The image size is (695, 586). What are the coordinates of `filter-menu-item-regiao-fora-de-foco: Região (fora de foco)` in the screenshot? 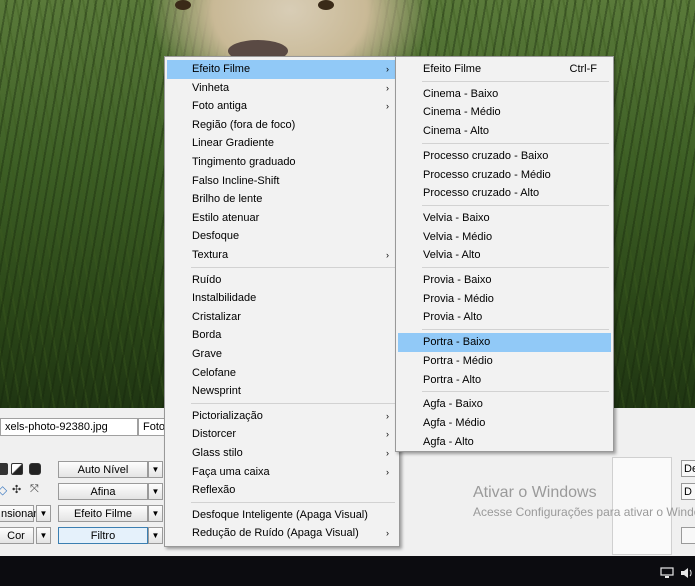 It's located at (282, 125).